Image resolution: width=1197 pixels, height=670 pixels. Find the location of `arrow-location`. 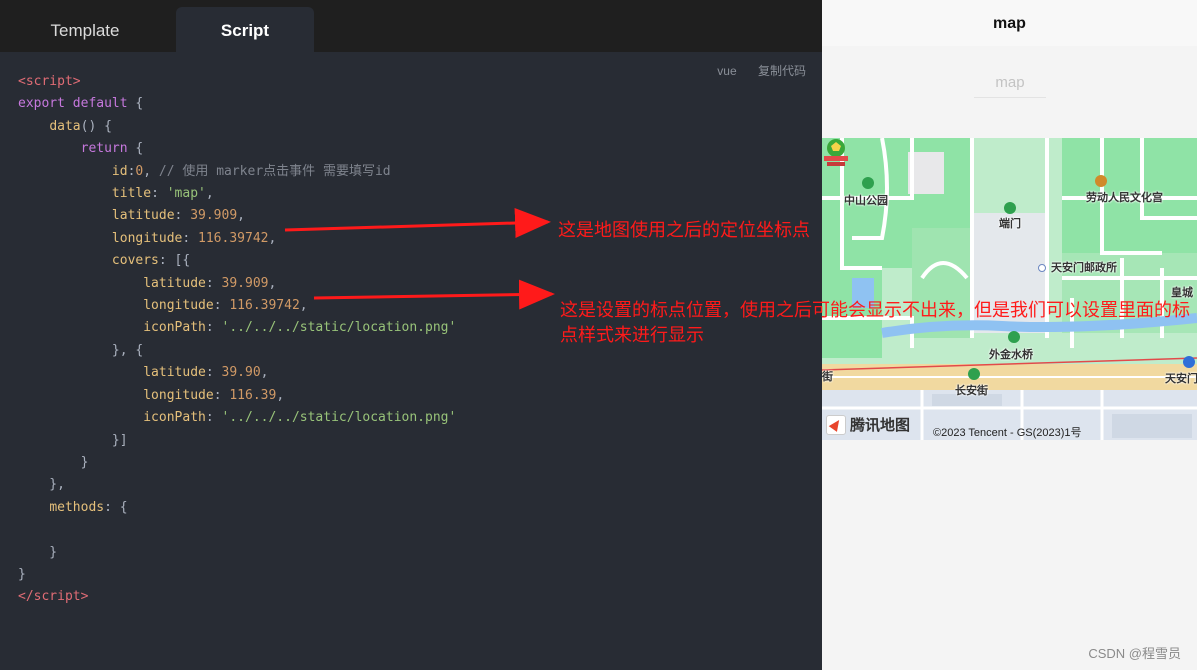

arrow-location is located at coordinates (417, 223).